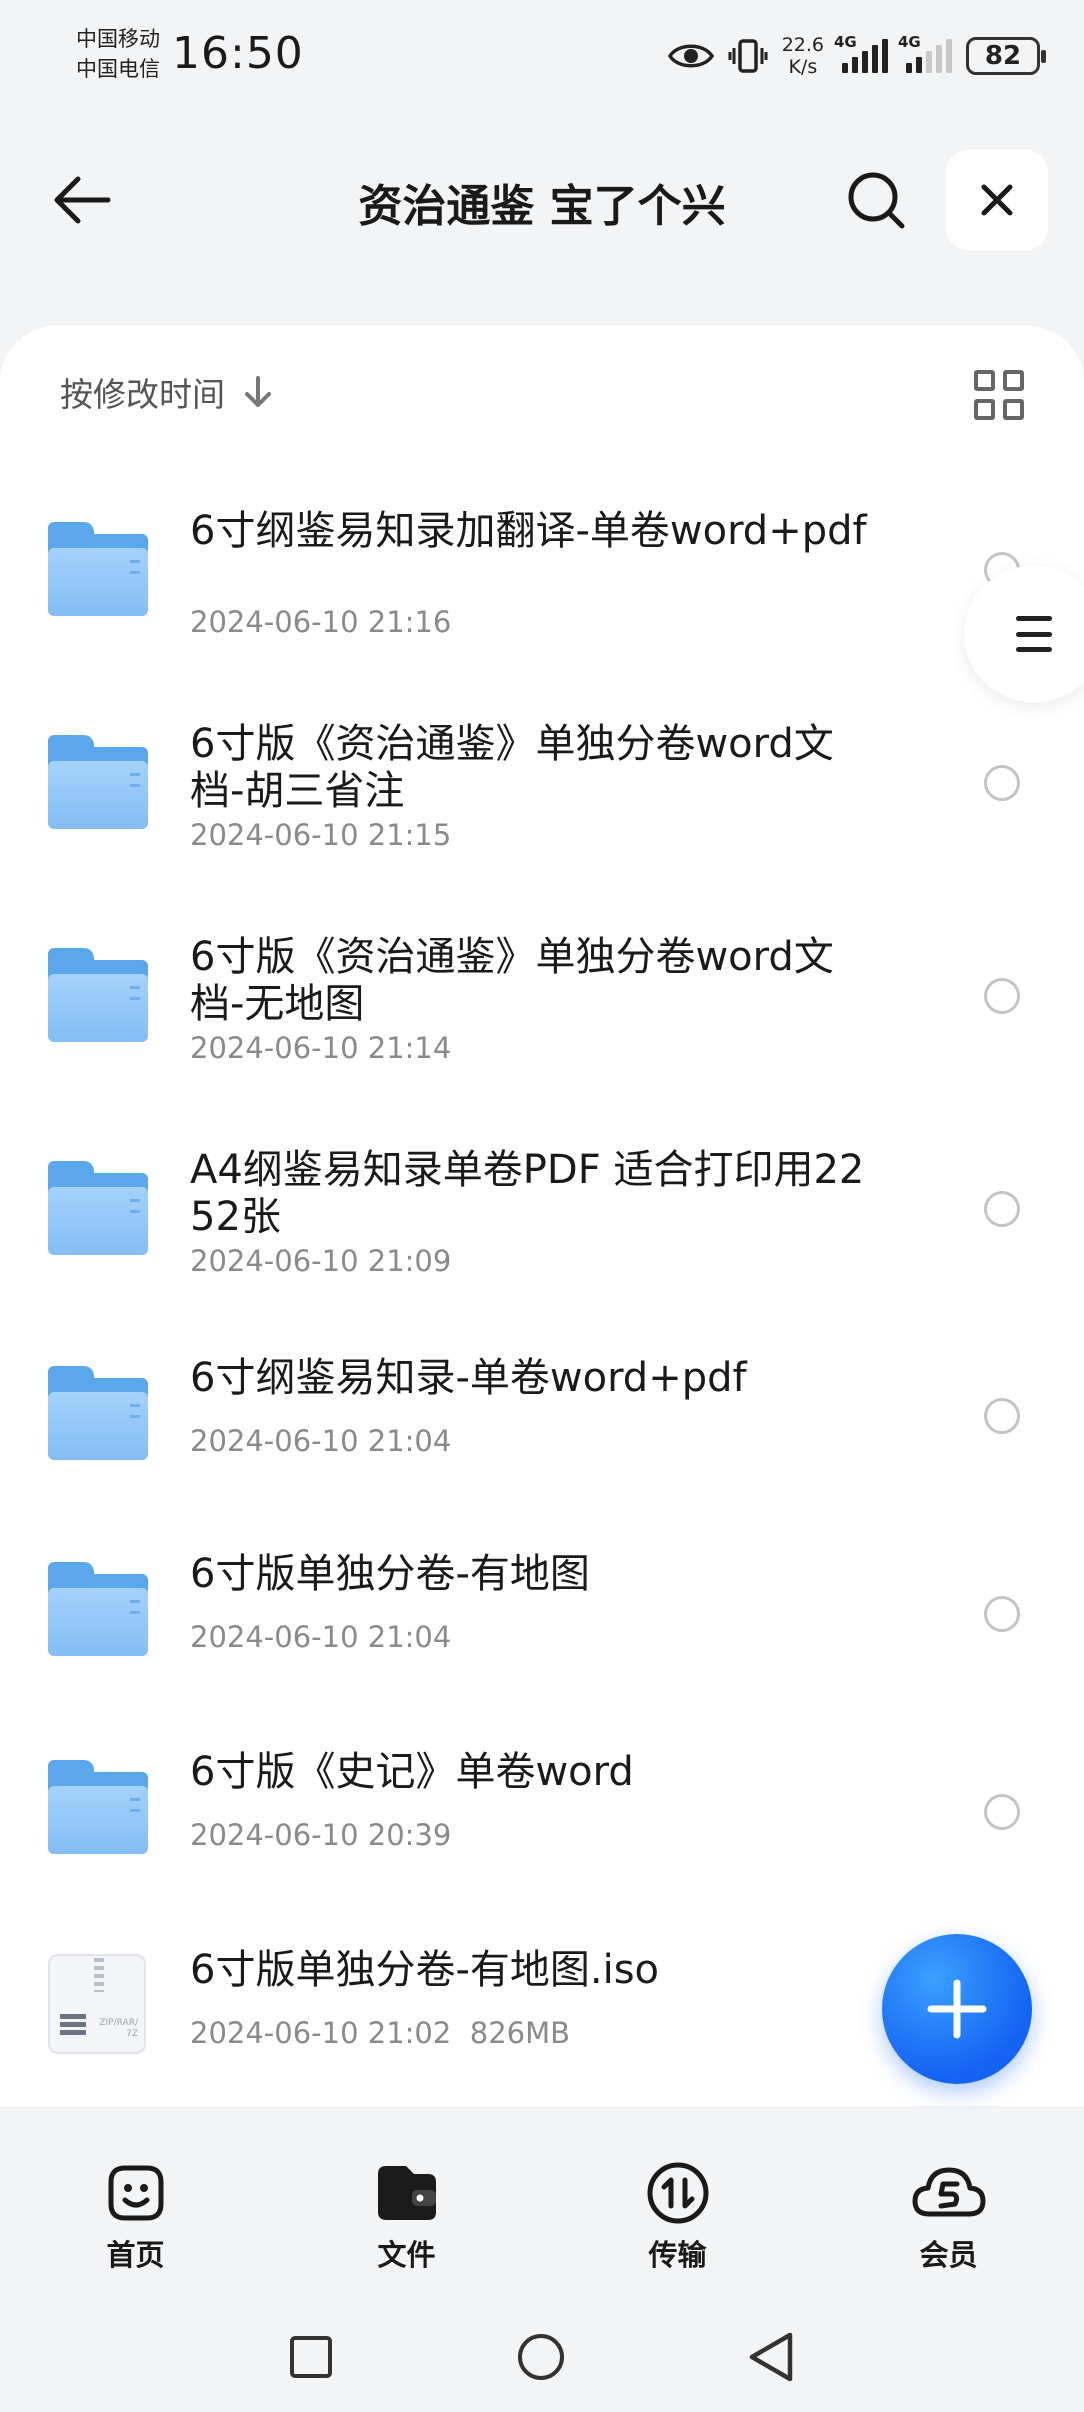  What do you see at coordinates (948, 2255) in the screenshot?
I see `nav-label: 会员` at bounding box center [948, 2255].